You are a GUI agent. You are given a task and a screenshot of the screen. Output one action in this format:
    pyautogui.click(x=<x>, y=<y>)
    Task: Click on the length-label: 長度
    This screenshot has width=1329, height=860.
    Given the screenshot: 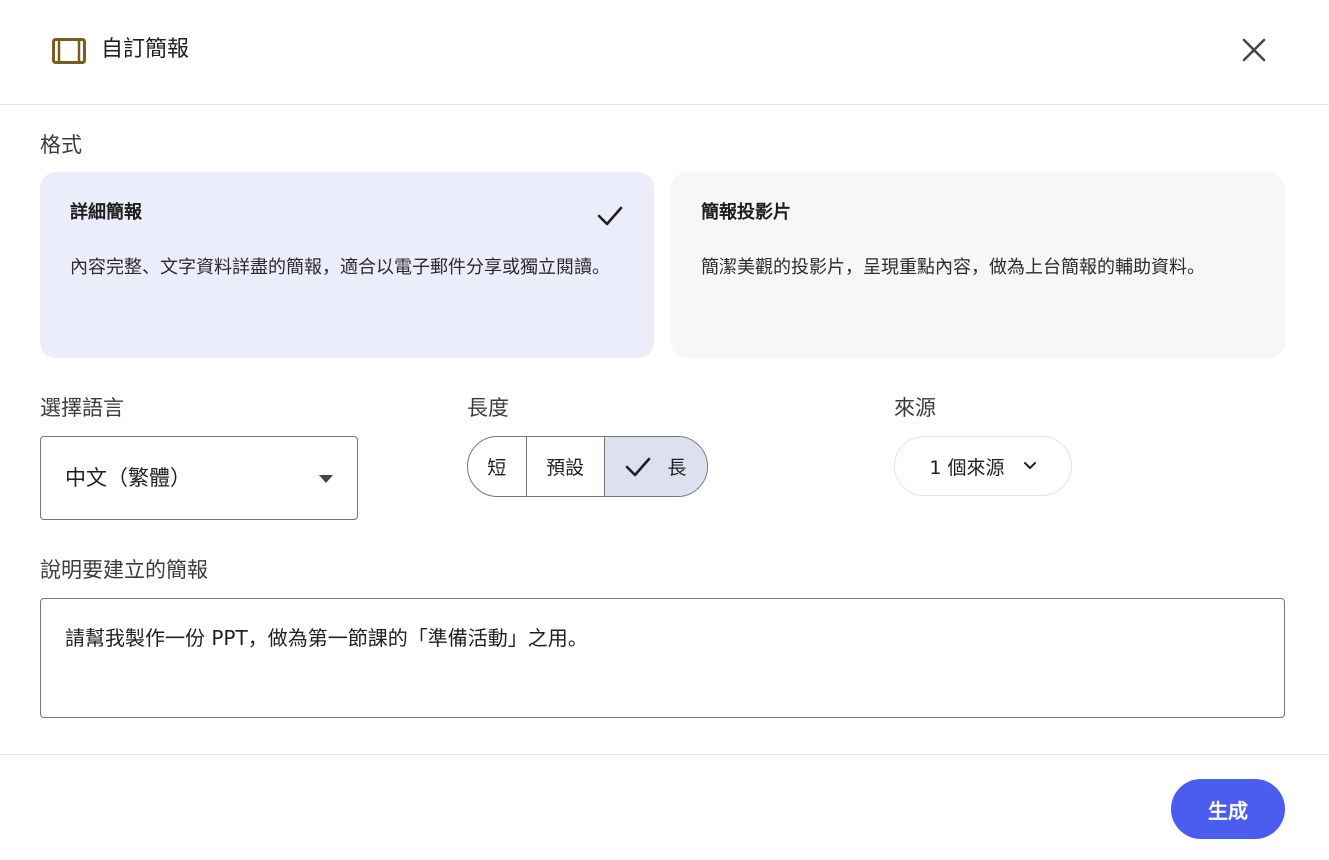 What is the action you would take?
    pyautogui.click(x=488, y=408)
    